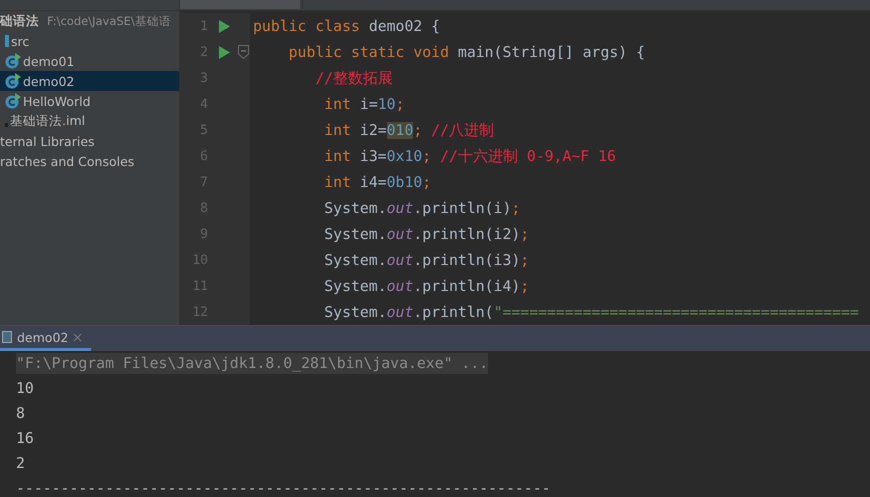 This screenshot has width=870, height=497. Describe the element at coordinates (57, 101) in the screenshot. I see `tree-label: HelloWorld` at that location.